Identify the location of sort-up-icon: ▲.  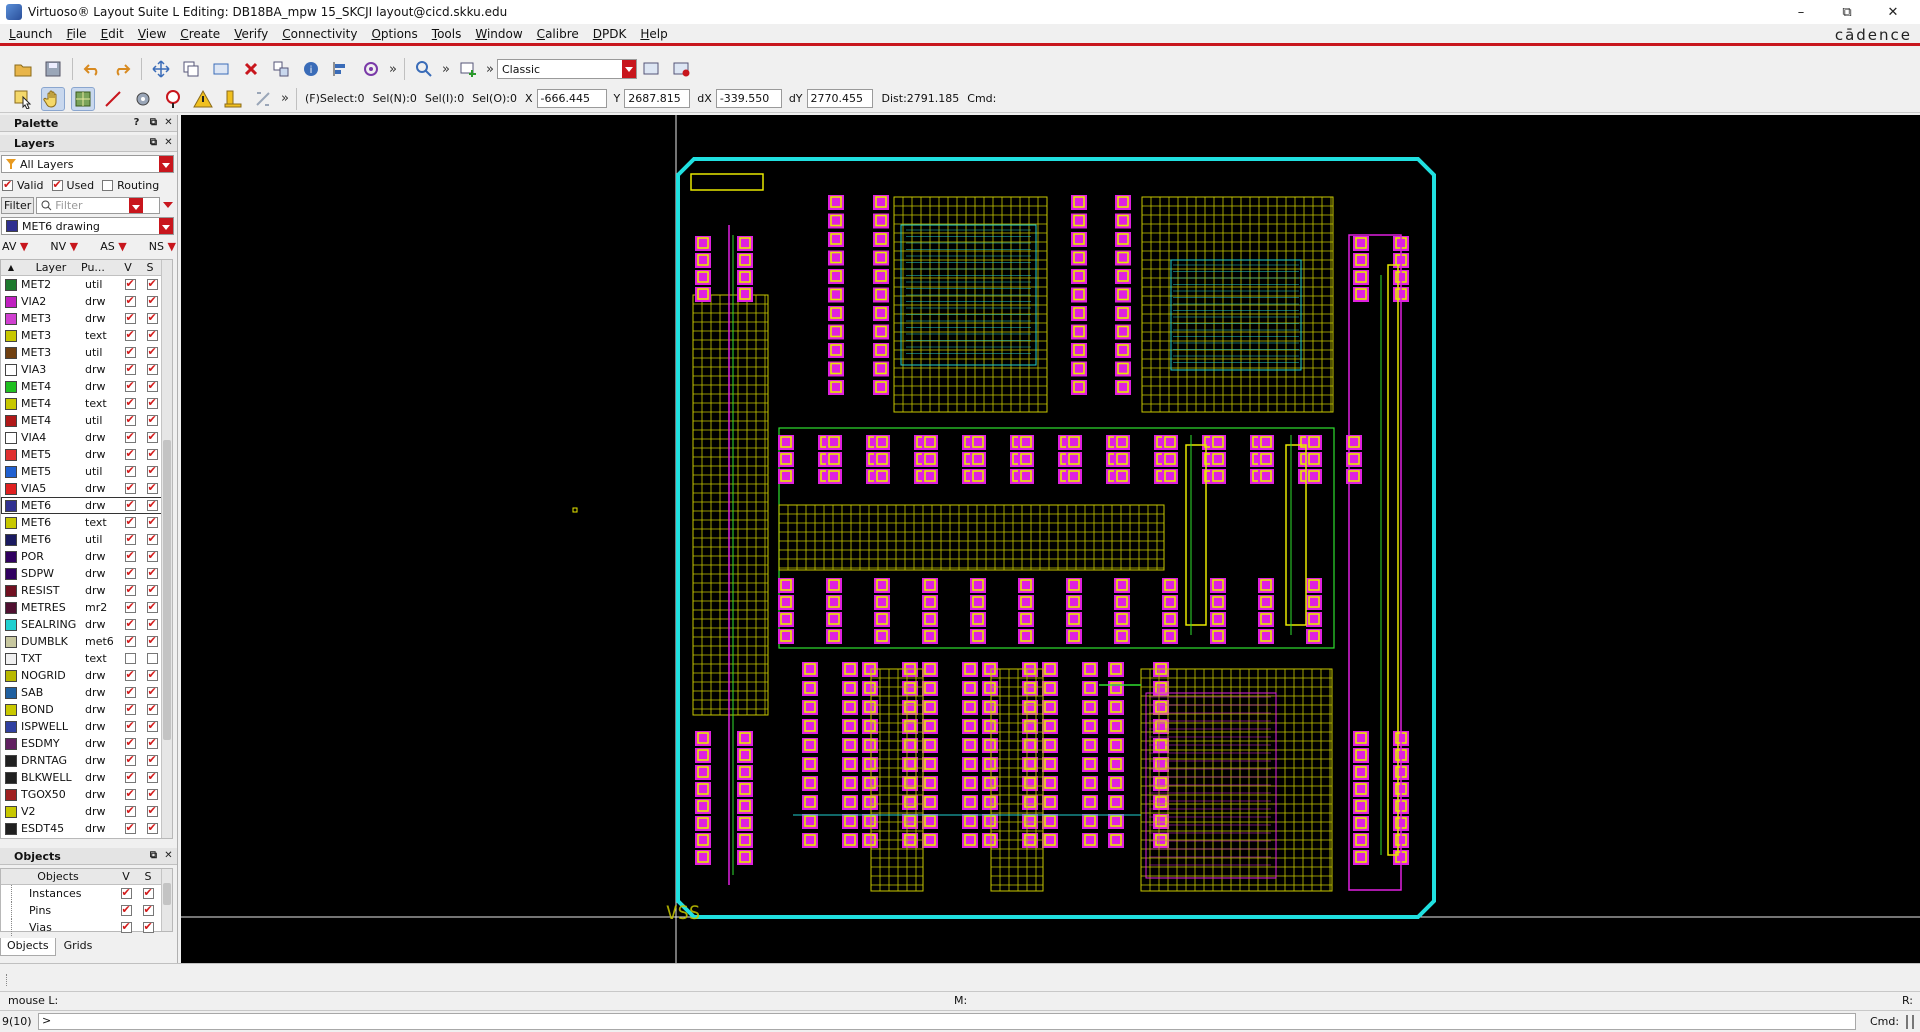
(11, 267).